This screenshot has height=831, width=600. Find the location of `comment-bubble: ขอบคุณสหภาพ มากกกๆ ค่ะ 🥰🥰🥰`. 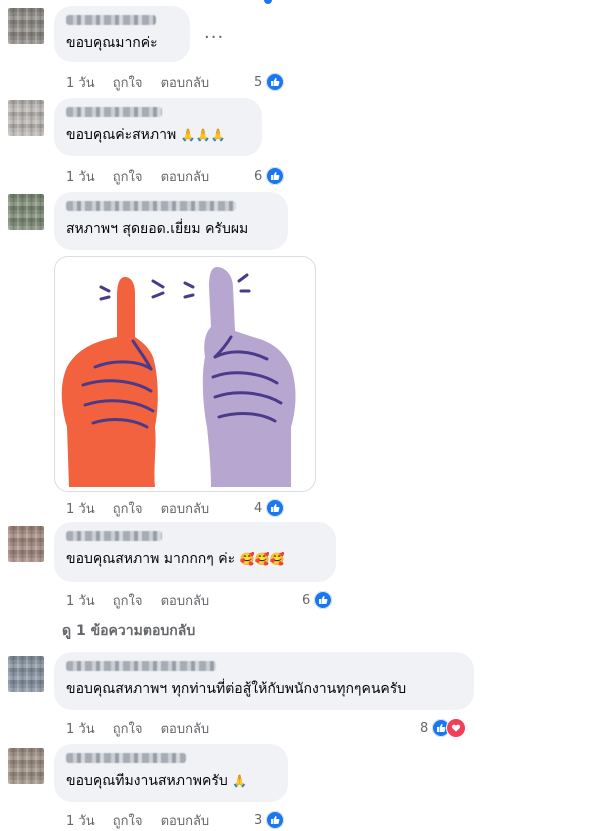

comment-bubble: ขอบคุณสหภาพ มากกกๆ ค่ะ 🥰🥰🥰 is located at coordinates (195, 552).